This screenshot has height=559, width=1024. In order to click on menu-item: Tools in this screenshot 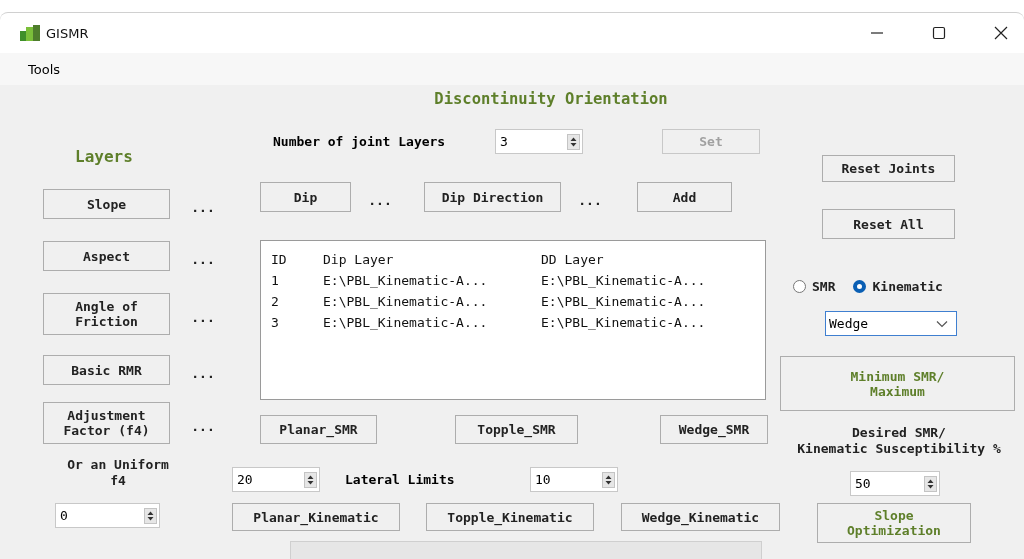, I will do `click(44, 69)`.